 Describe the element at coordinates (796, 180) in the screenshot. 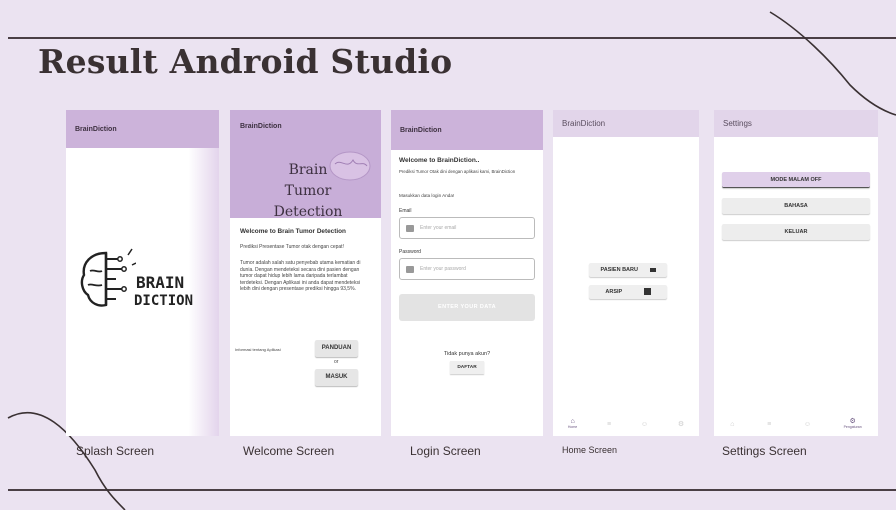

I see `dark-mode-toggle: MODE MALAM OFF` at that location.